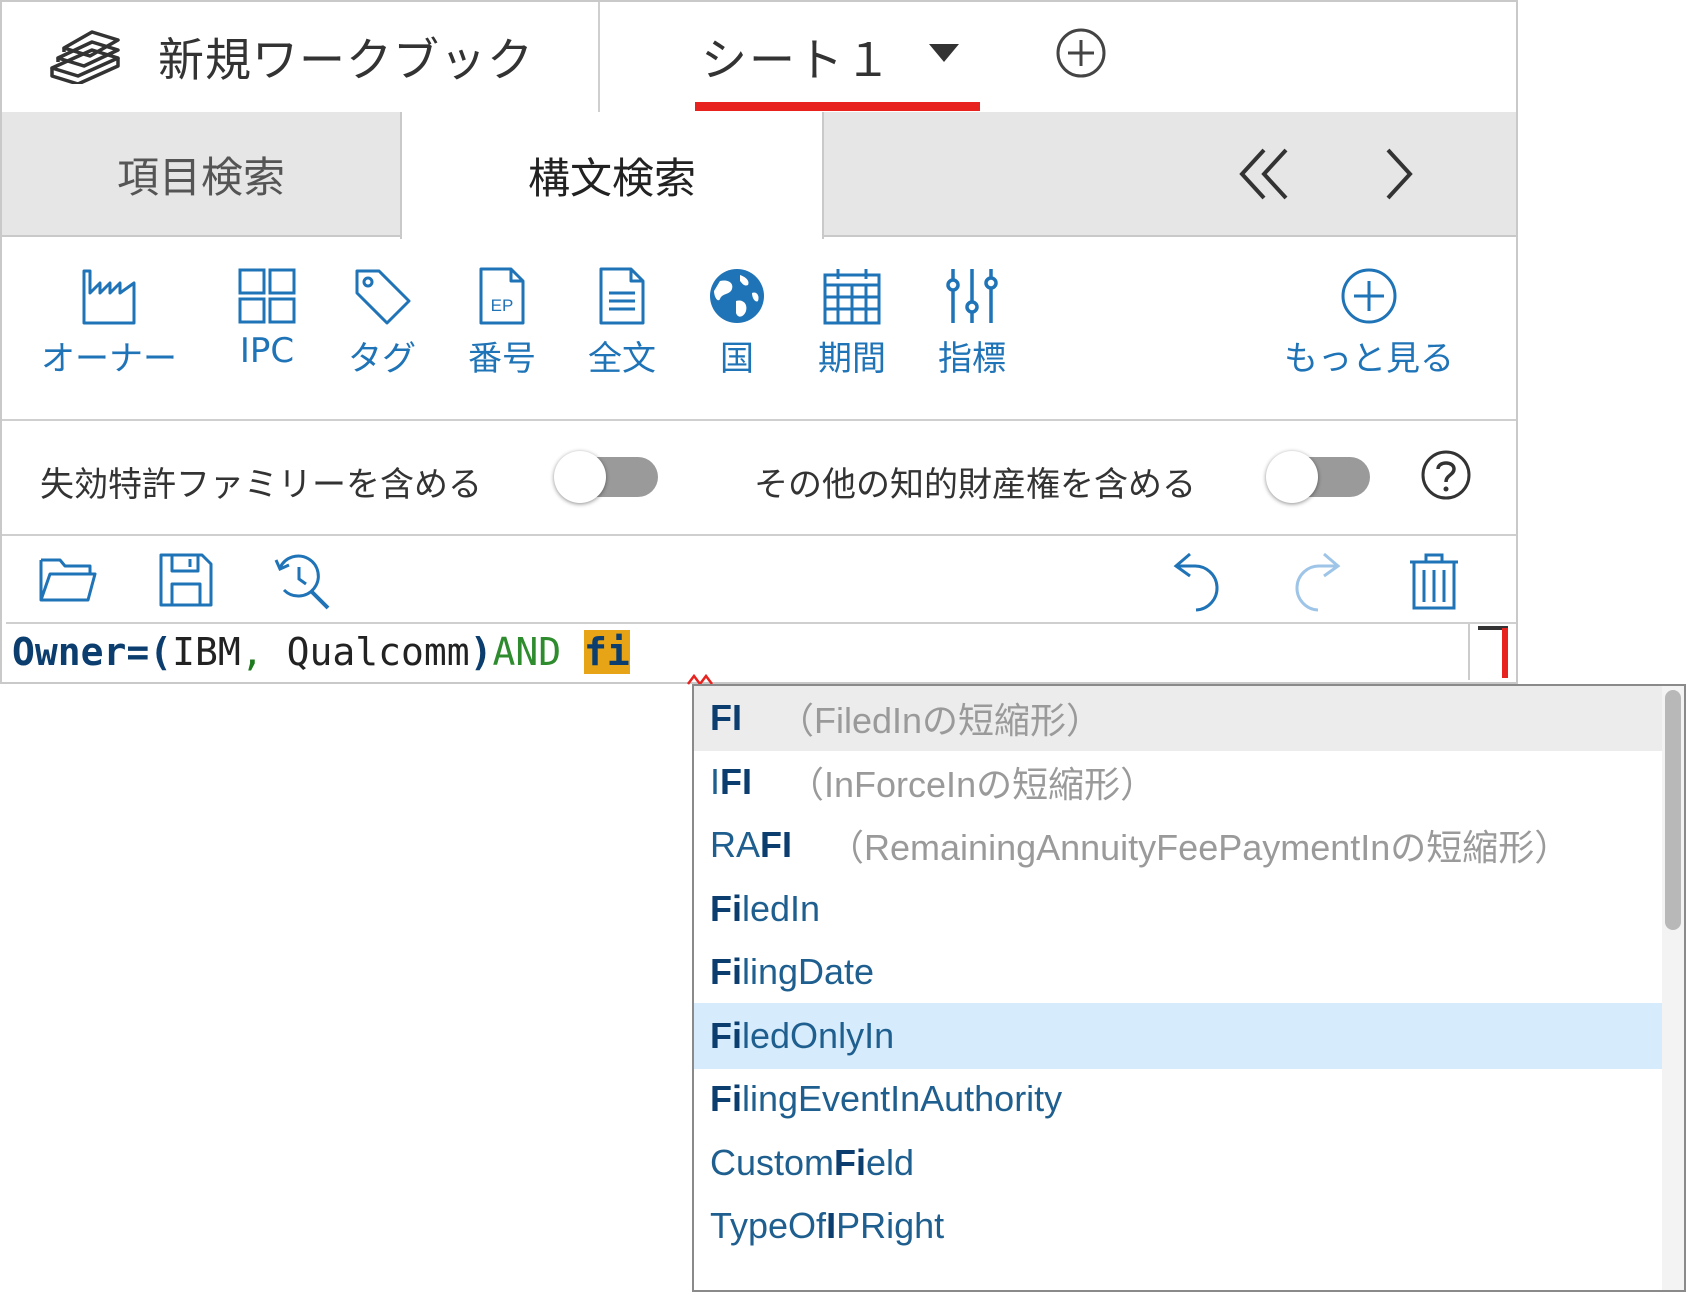 This screenshot has height=1293, width=1687. What do you see at coordinates (1369, 359) in the screenshot?
I see `tool-more-label: もっと見る` at bounding box center [1369, 359].